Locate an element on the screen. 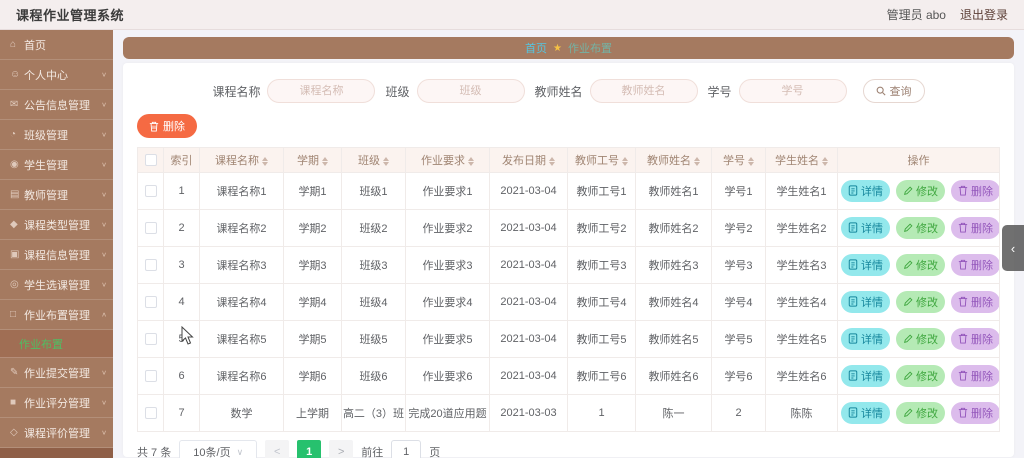 The height and width of the screenshot is (458, 1024). edit-icon is located at coordinates (908, 302).